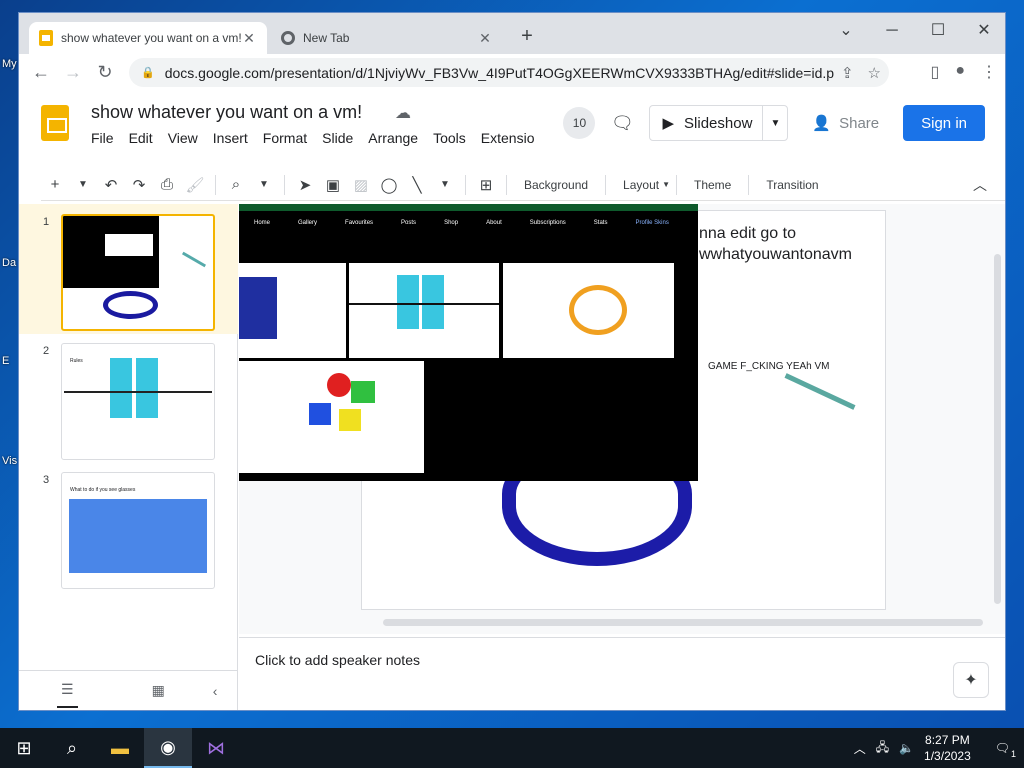  Describe the element at coordinates (105, 72) in the screenshot. I see `reload-icon: ↻` at that location.